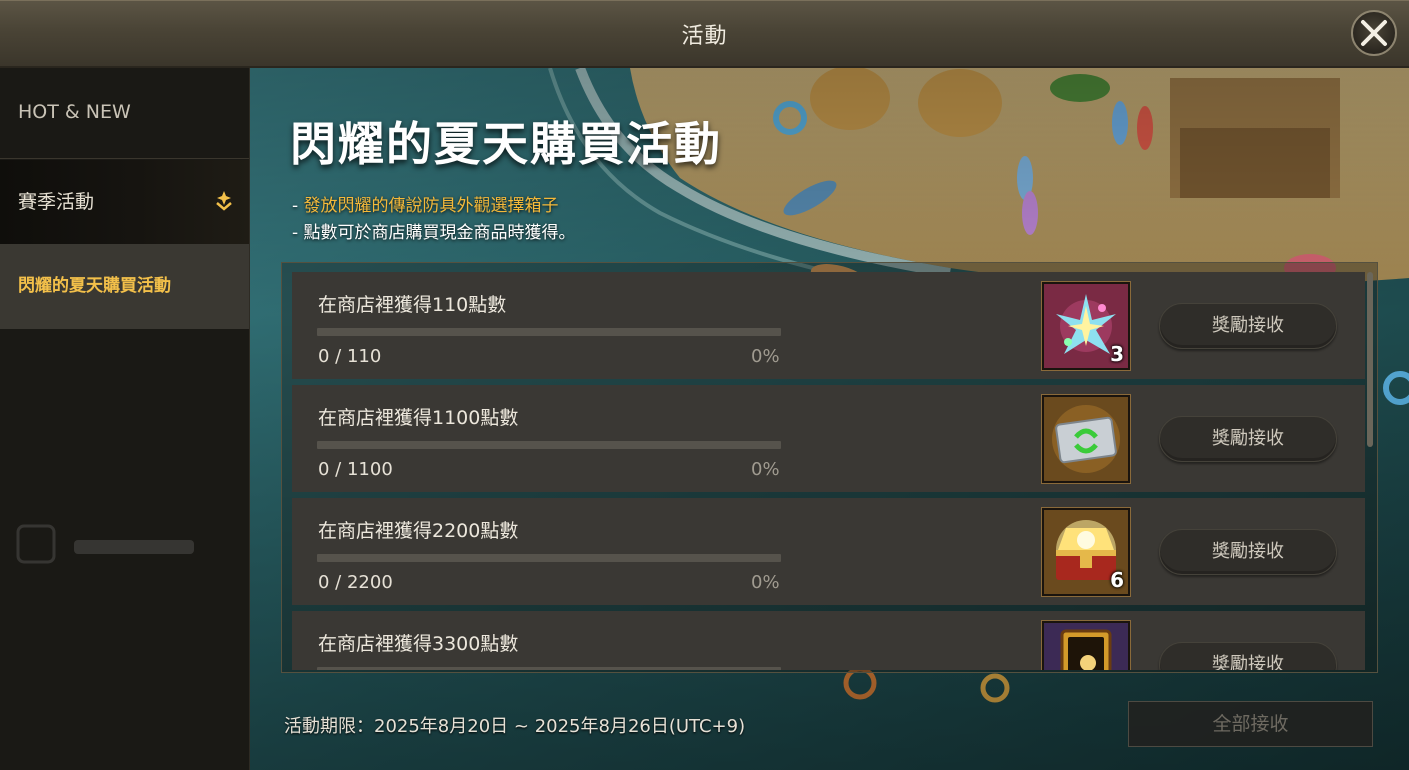 This screenshot has height=770, width=1409. I want to click on sidebar-item-season-events: 賽季活動, so click(124, 202).